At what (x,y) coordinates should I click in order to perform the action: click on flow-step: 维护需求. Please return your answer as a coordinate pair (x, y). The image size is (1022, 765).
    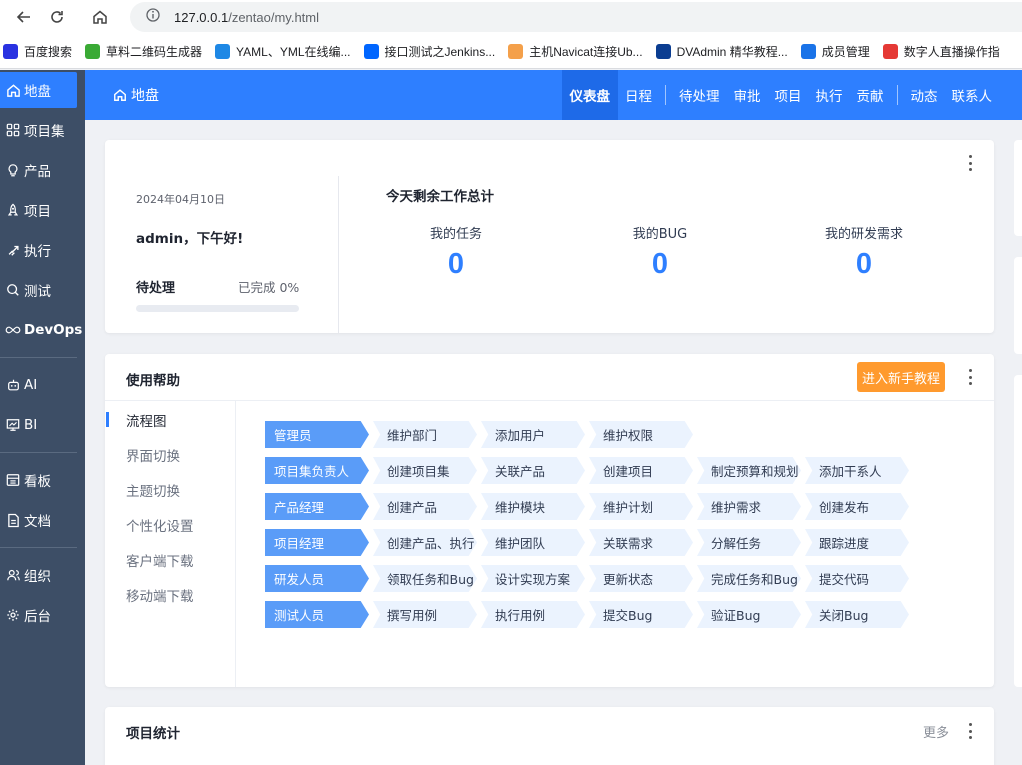
    Looking at the image, I should click on (749, 506).